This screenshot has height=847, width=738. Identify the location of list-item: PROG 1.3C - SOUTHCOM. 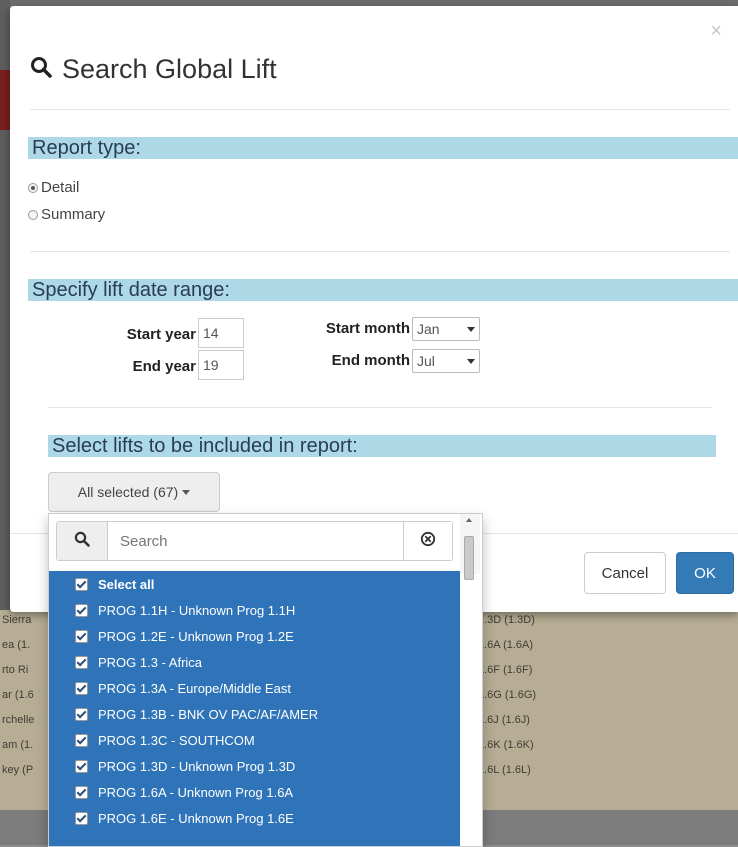
(254, 740).